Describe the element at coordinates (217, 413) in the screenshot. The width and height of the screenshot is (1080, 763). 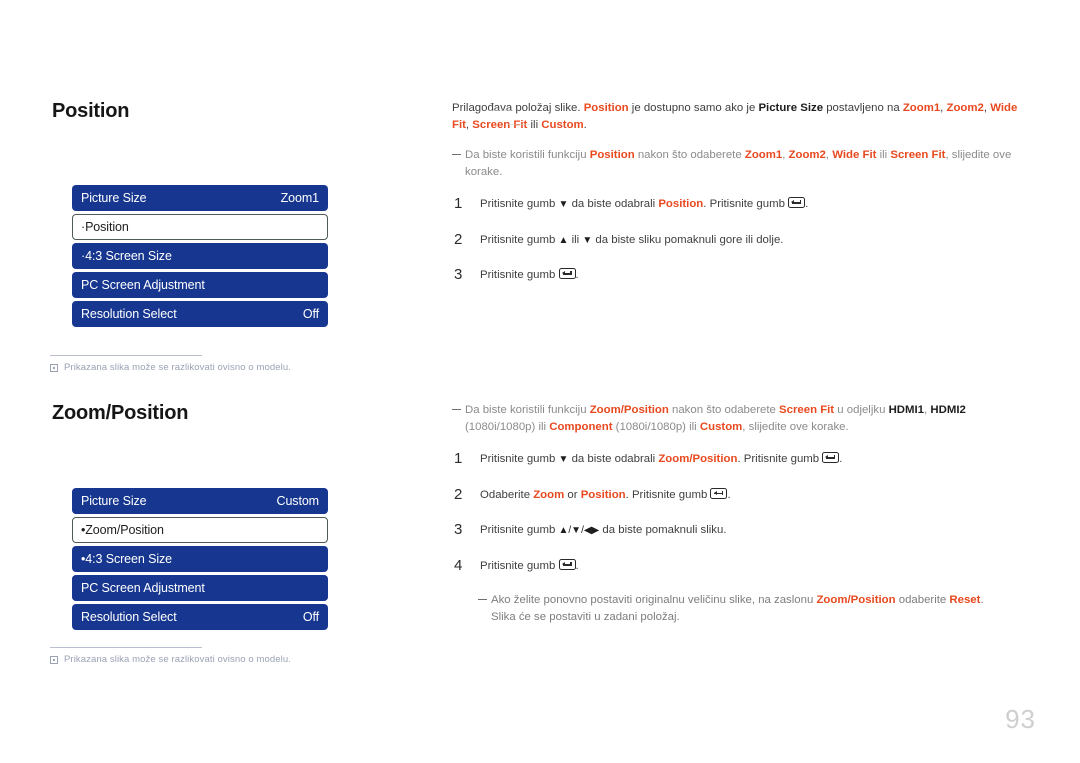
I see `zoom-position-left-column: Zoom/Position` at that location.